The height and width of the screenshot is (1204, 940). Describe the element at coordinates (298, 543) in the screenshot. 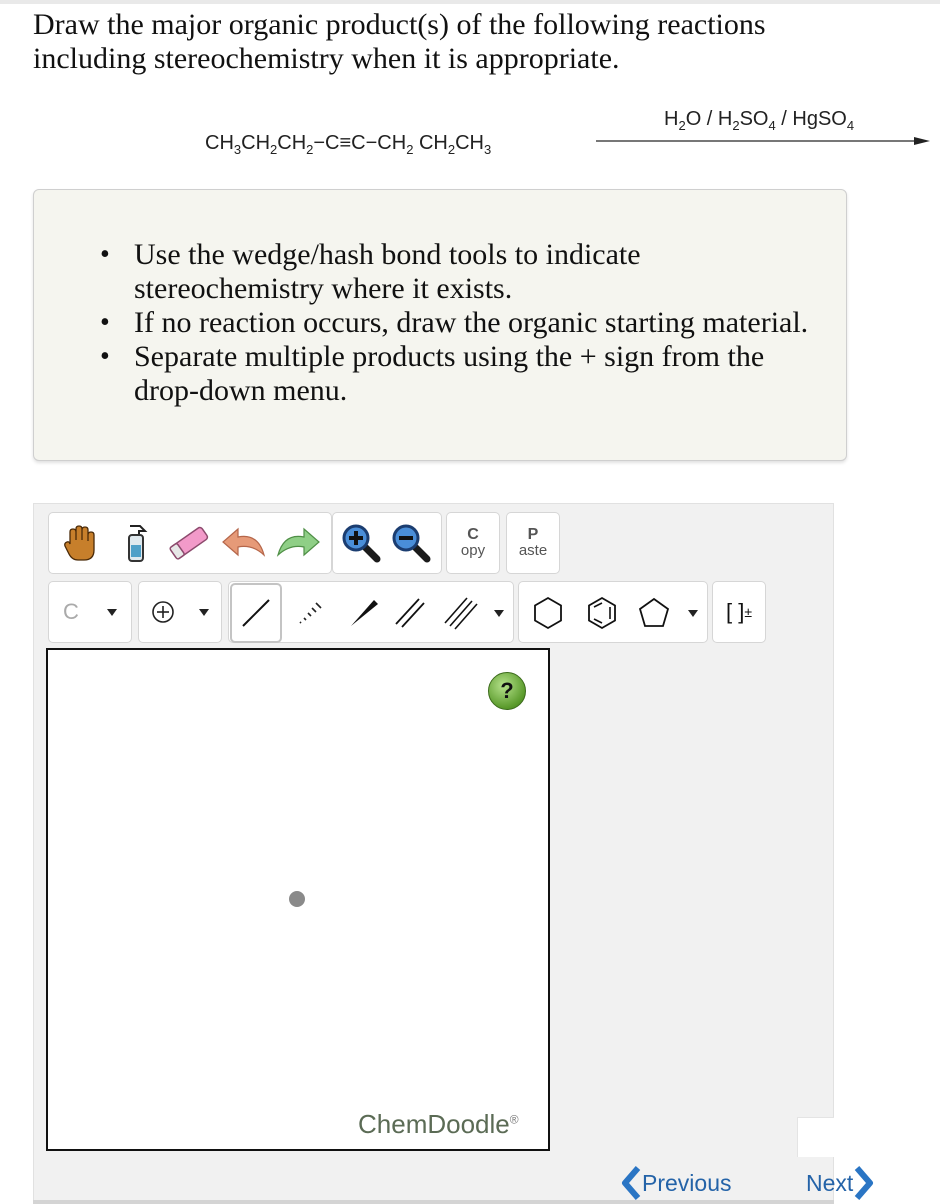

I see `redo-arrow-icon` at that location.